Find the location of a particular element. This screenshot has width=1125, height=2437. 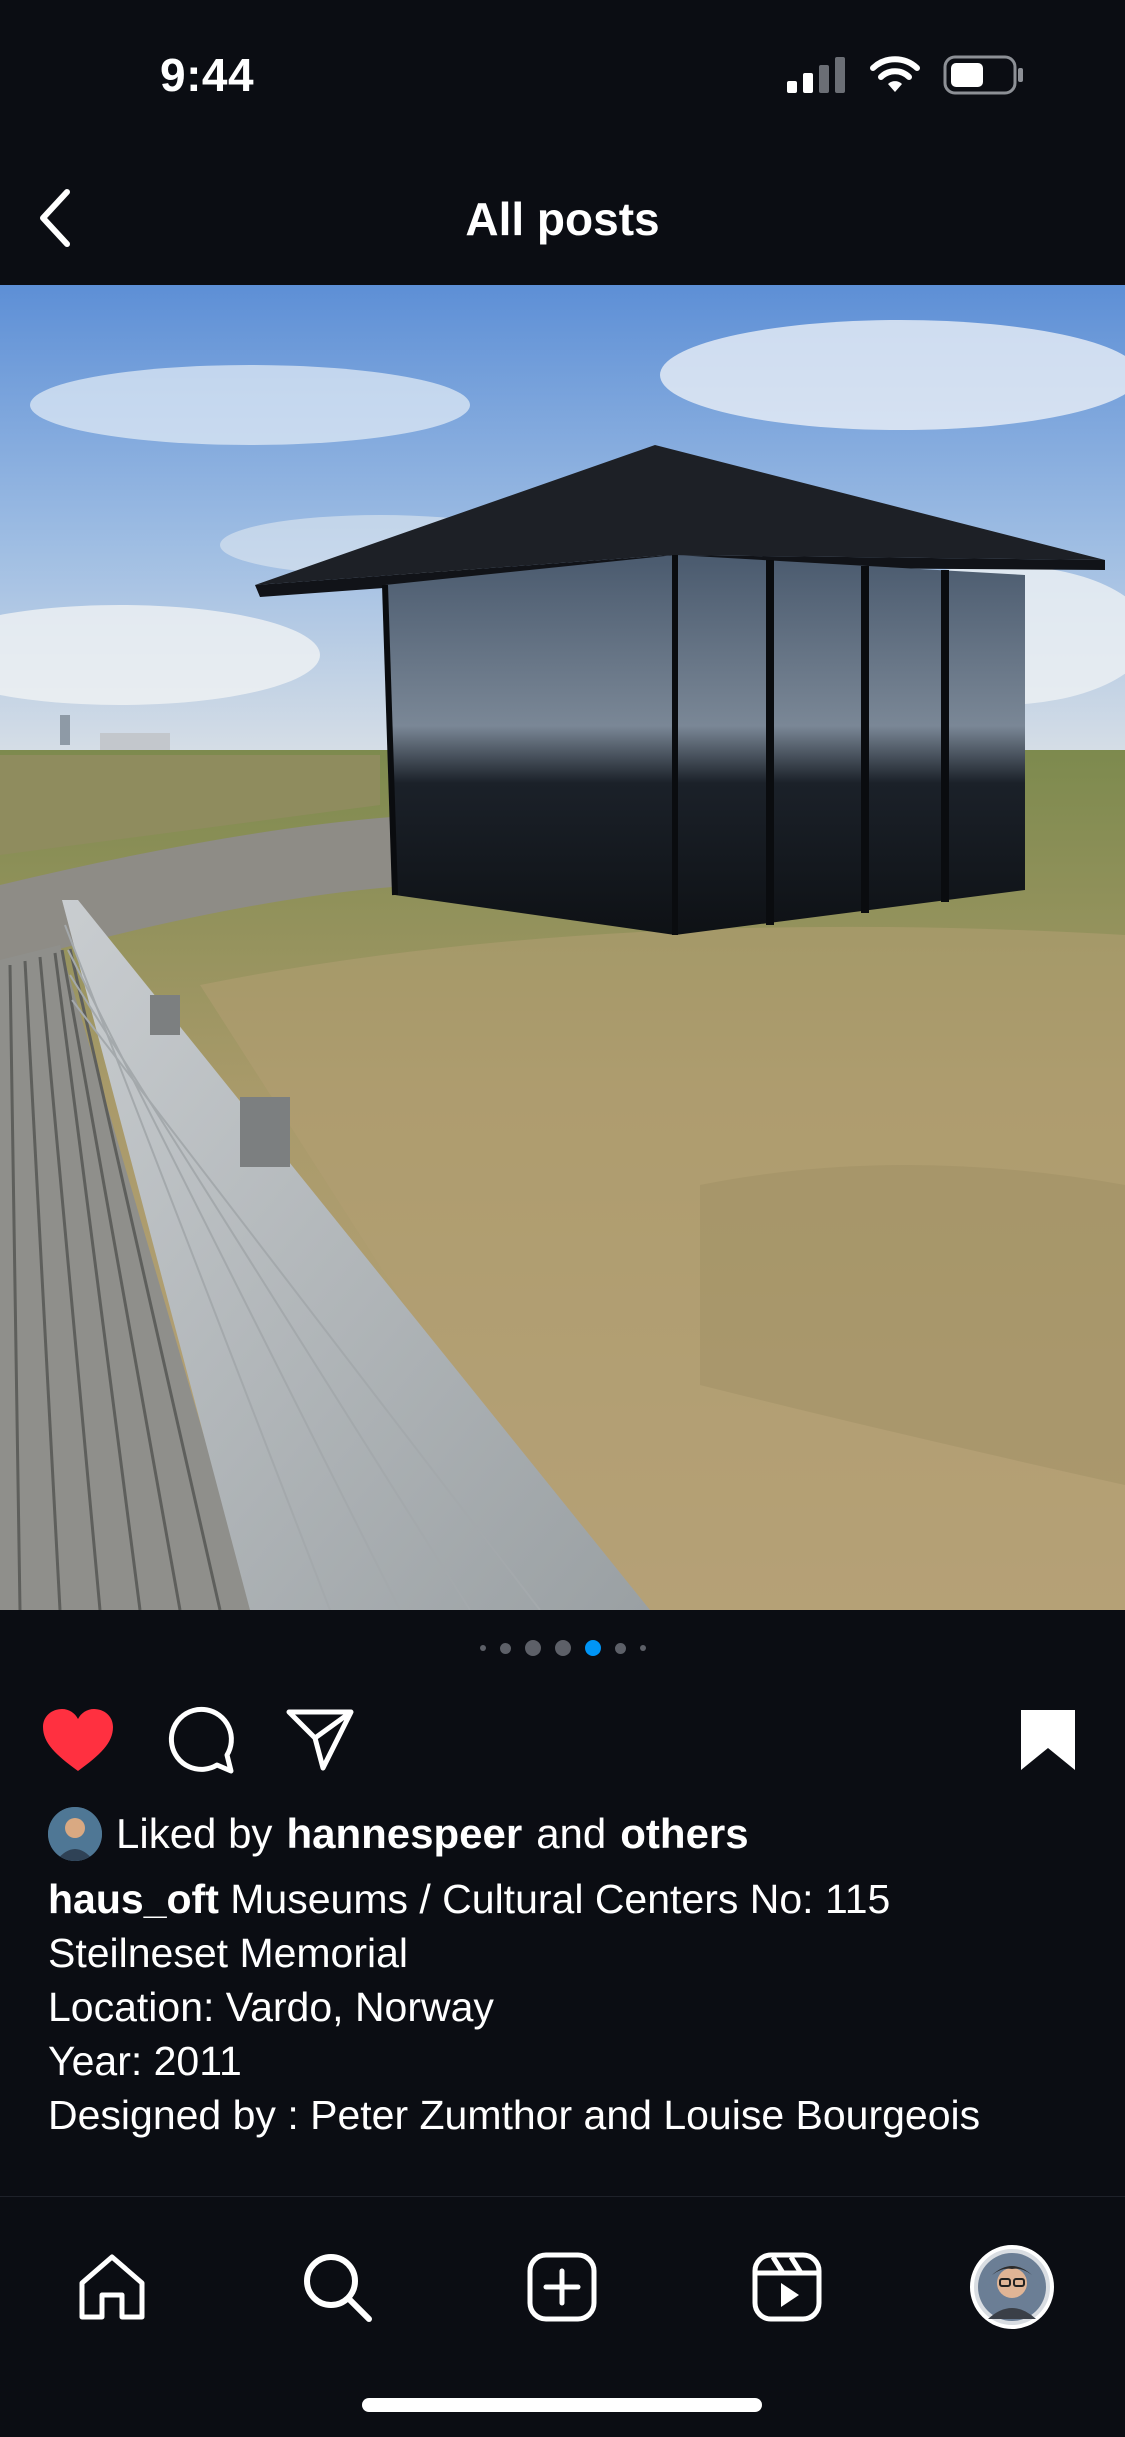

comment-icon is located at coordinates (201, 1740).